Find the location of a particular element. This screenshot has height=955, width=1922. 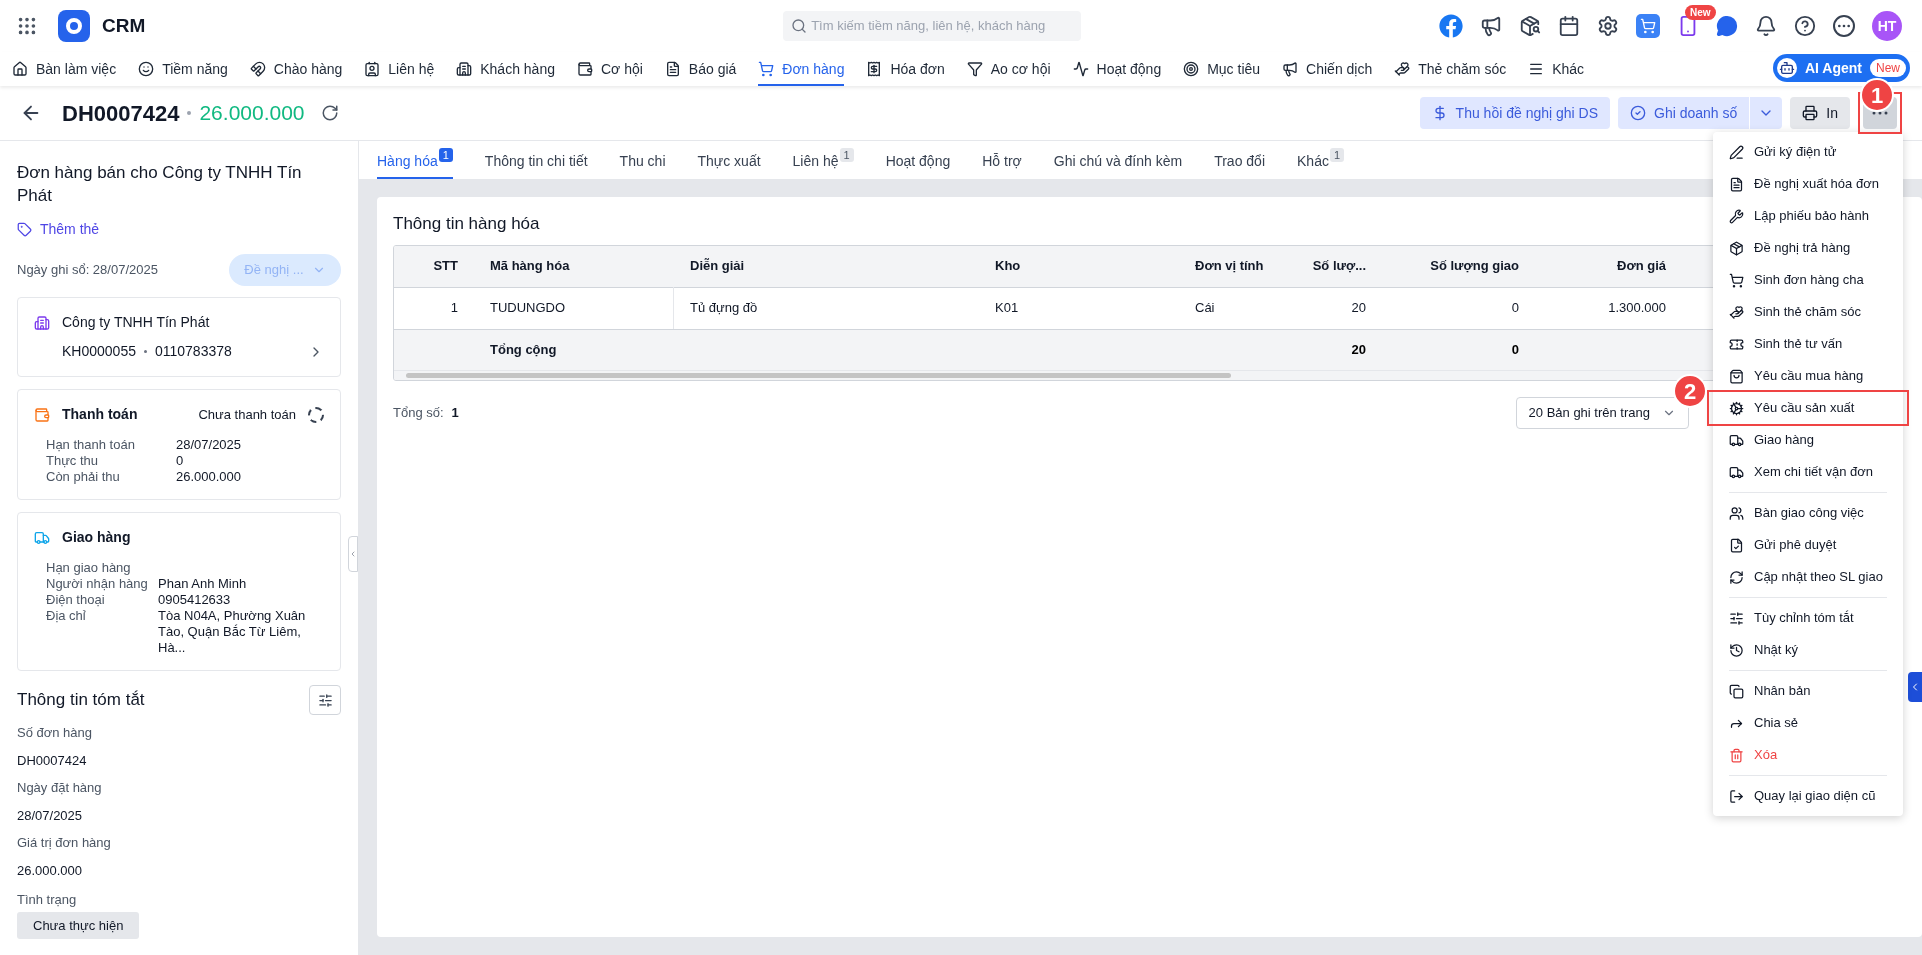

calendar-icon is located at coordinates (1569, 26).